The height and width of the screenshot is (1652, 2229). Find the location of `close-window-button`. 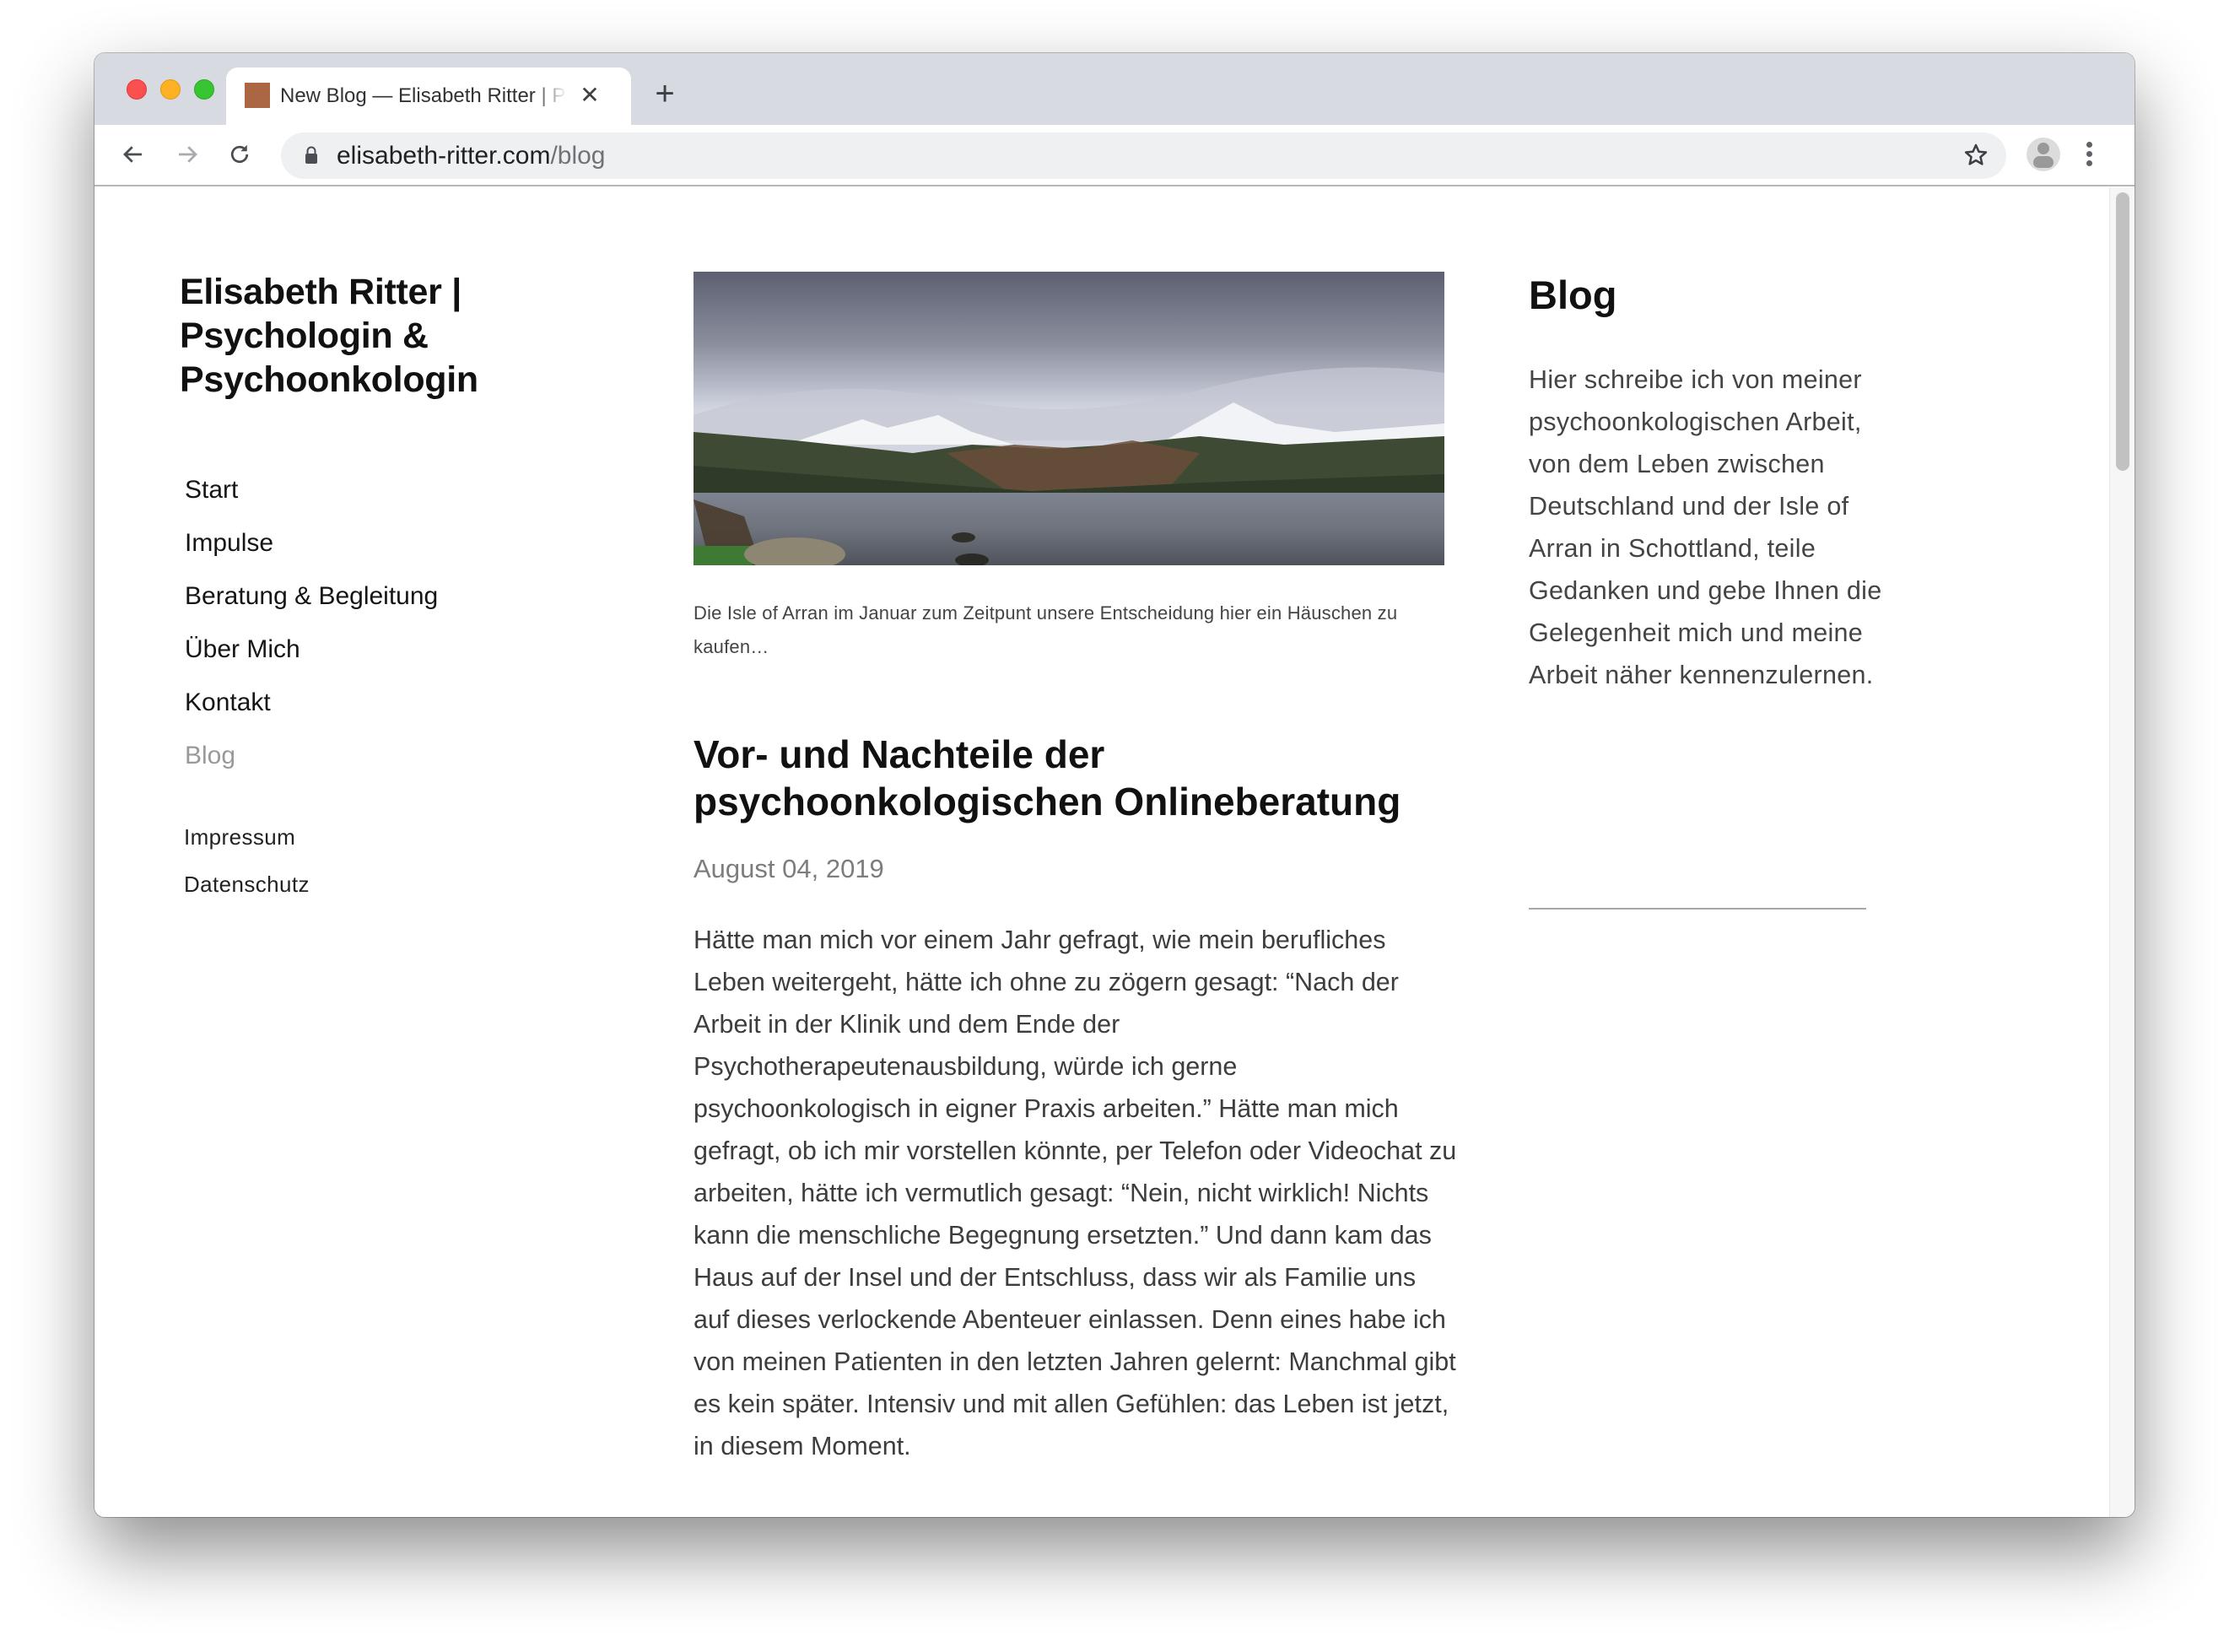

close-window-button is located at coordinates (137, 89).